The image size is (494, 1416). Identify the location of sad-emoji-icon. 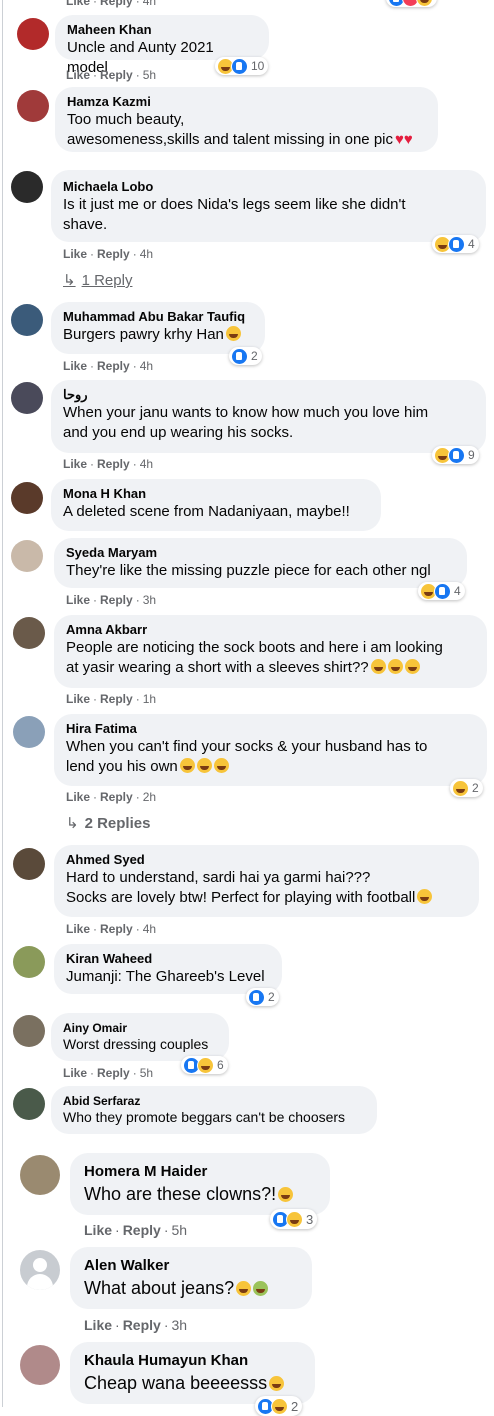
(244, 1288).